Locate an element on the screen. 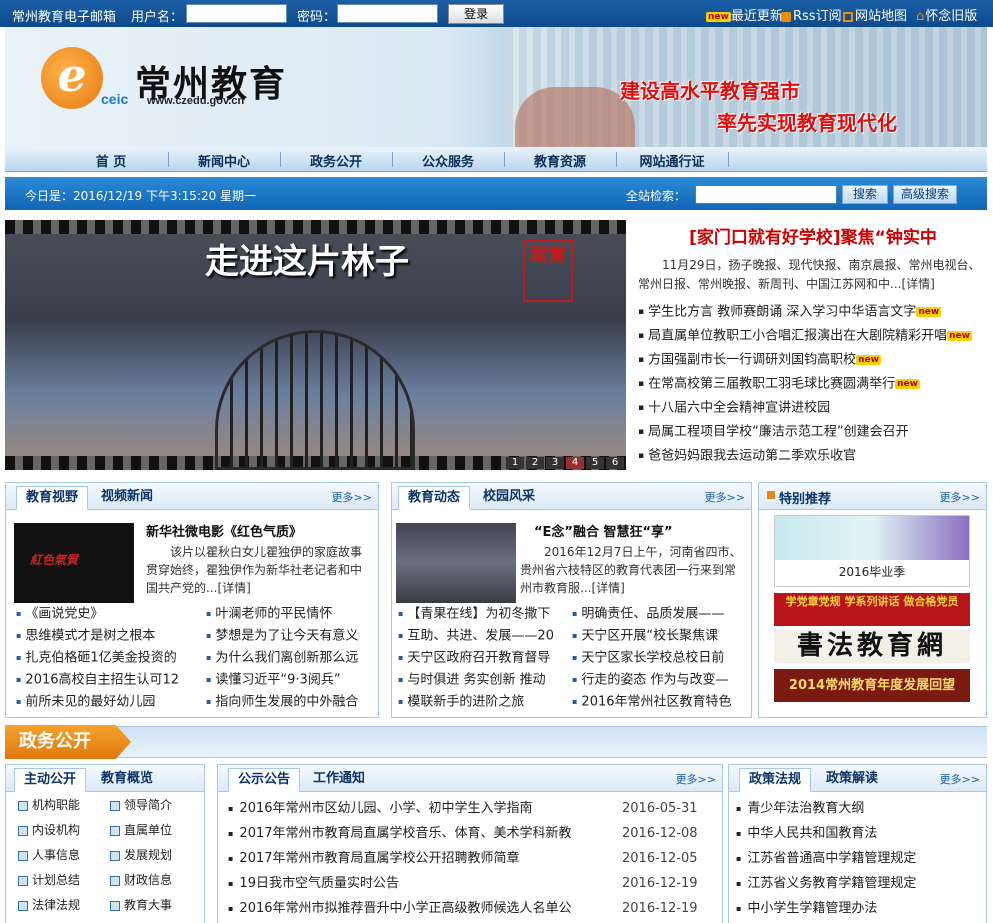 The width and height of the screenshot is (993, 923). feature-thumbnail: 紅色氣質 is located at coordinates (74, 563).